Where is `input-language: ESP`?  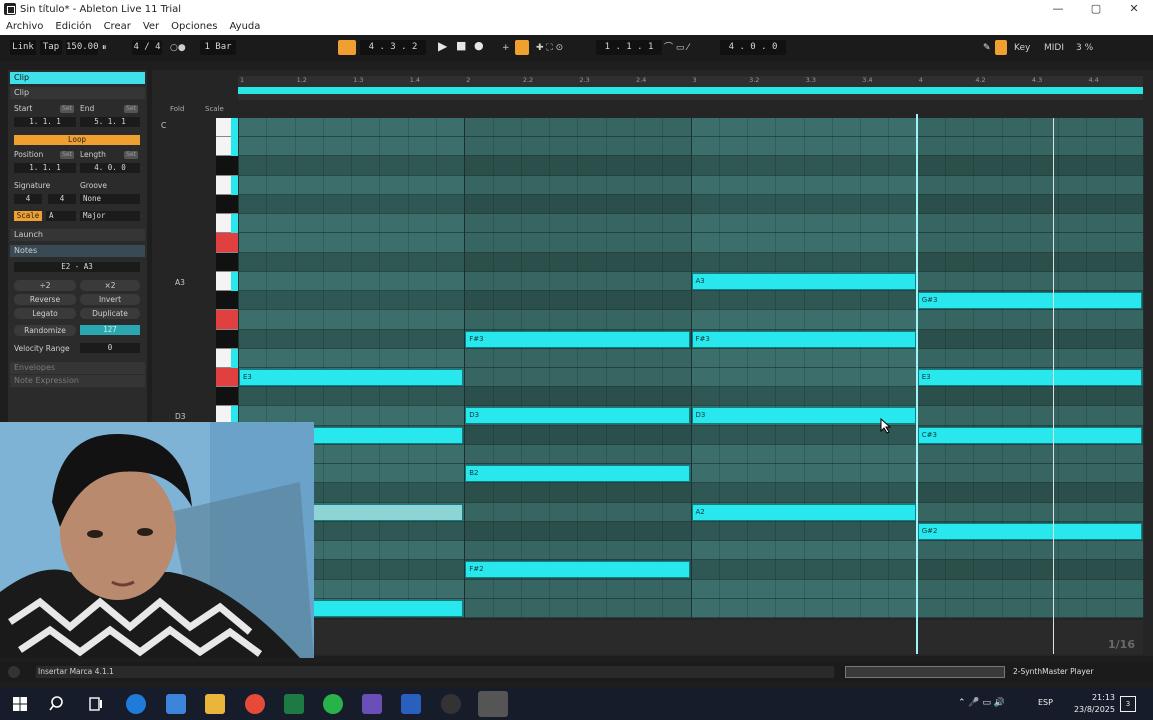 input-language: ESP is located at coordinates (1045, 702).